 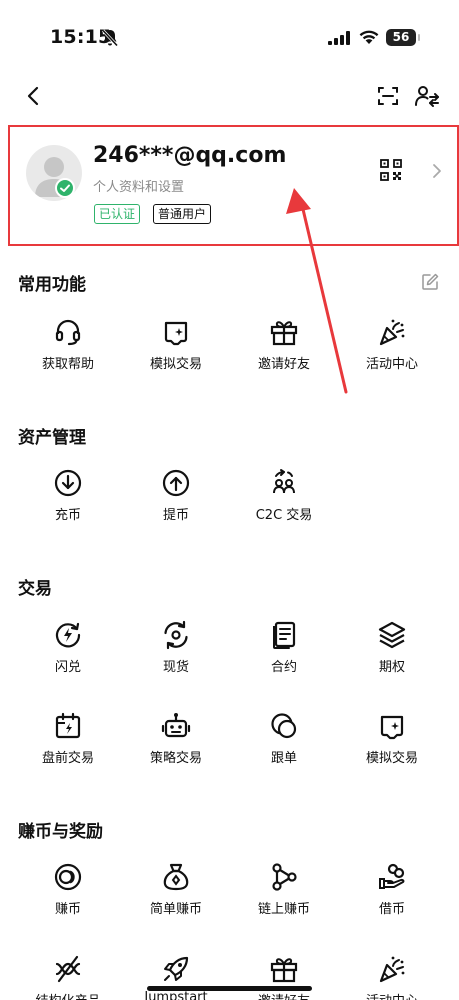 I want to click on user-level-badge: 普通用户, so click(x=182, y=214).